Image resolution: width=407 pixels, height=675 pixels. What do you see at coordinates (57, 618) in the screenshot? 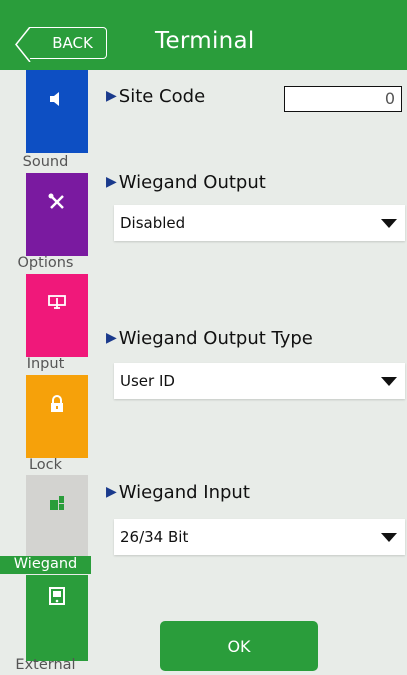
I see `sidebar-item-external` at bounding box center [57, 618].